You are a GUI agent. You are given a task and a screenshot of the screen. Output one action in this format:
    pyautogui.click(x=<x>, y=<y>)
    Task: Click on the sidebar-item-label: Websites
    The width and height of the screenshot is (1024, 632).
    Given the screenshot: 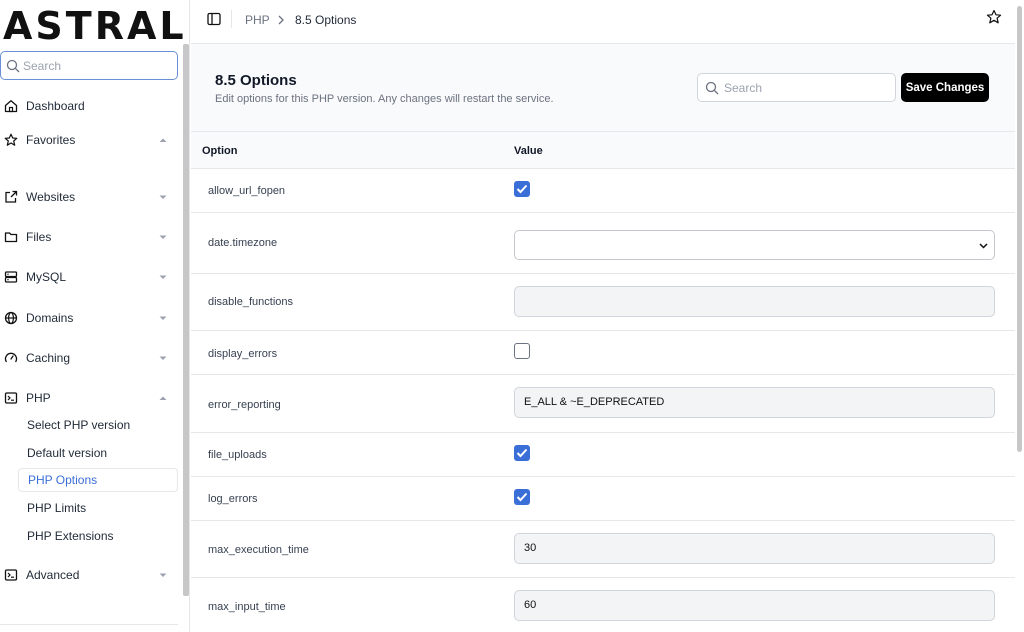 What is the action you would take?
    pyautogui.click(x=51, y=197)
    